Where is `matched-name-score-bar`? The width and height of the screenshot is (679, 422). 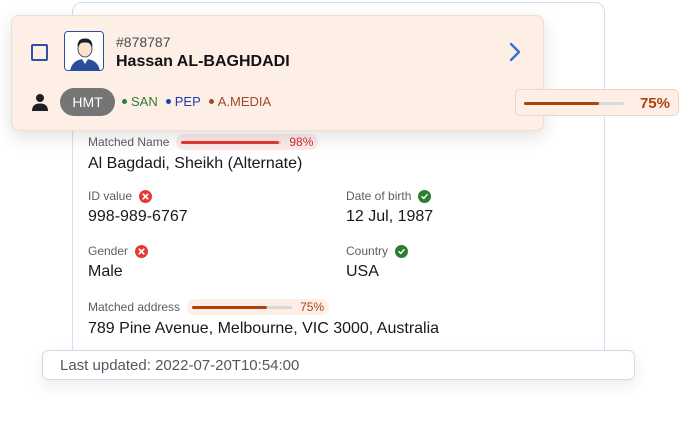
matched-name-score-bar is located at coordinates (231, 142).